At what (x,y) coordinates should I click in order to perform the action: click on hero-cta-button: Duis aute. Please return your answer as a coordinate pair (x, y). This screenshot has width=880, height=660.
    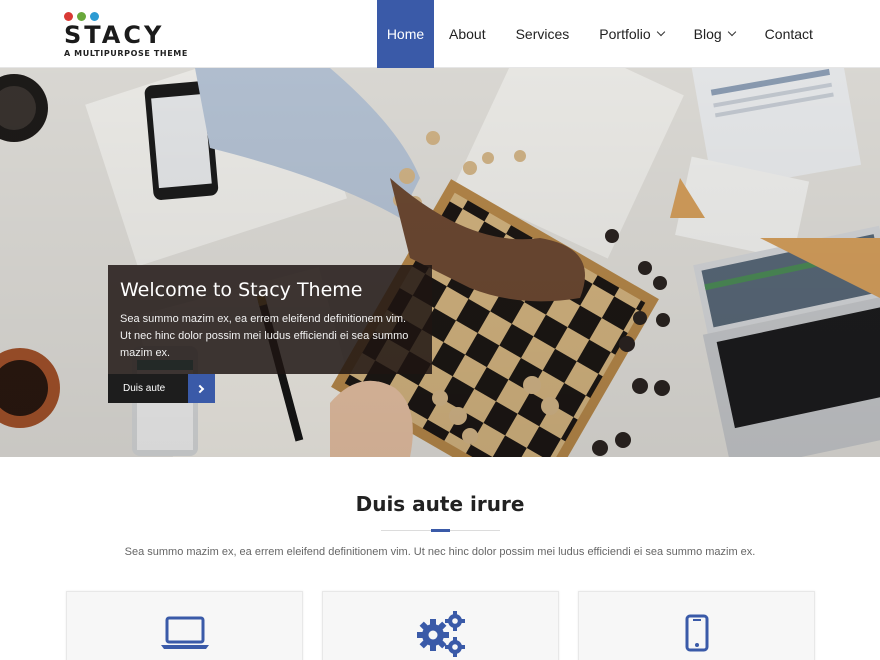
    Looking at the image, I should click on (161, 388).